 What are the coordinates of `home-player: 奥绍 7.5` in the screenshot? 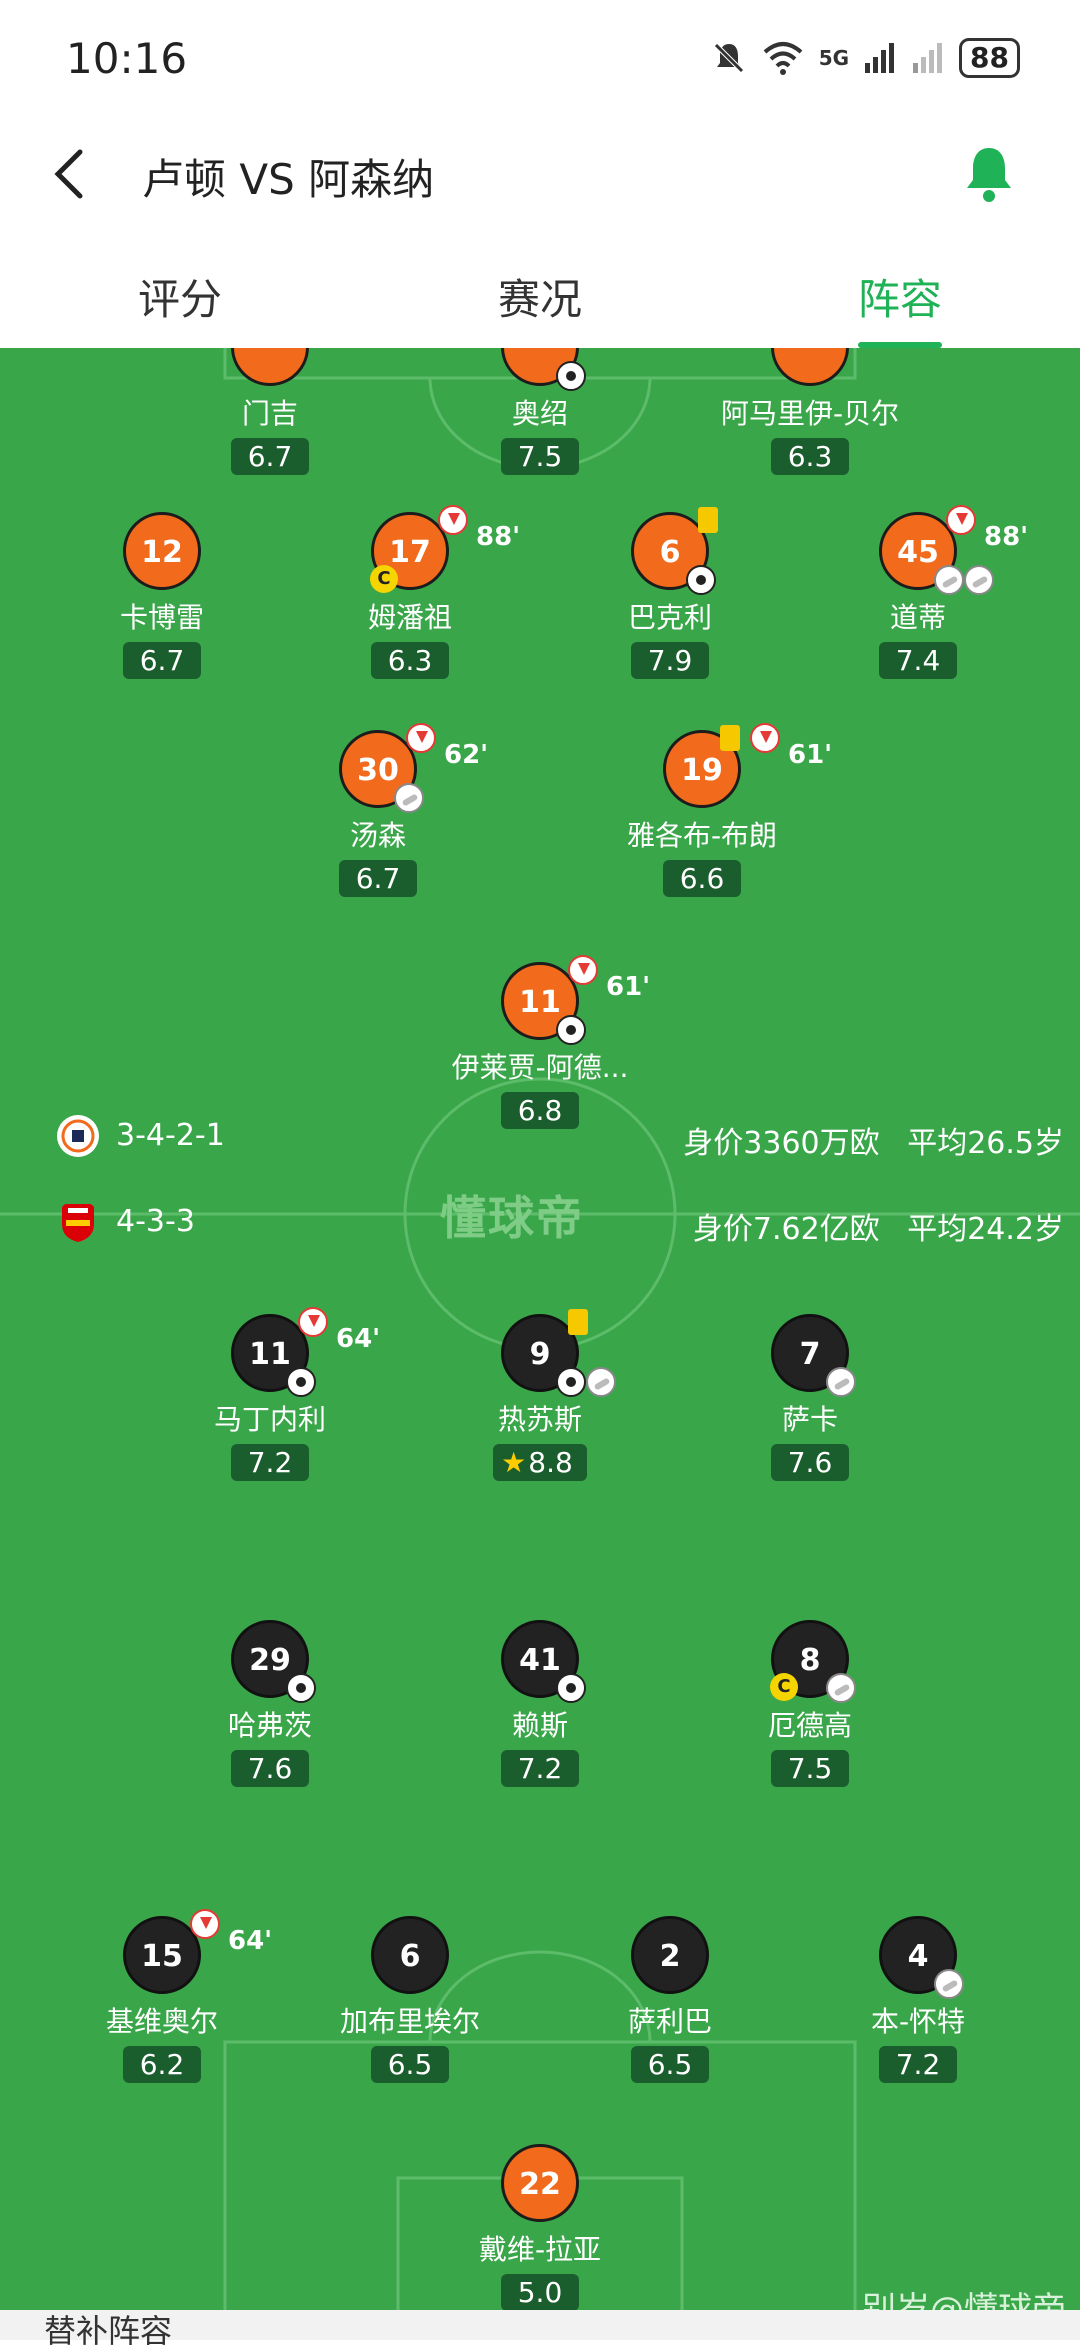 It's located at (540, 411).